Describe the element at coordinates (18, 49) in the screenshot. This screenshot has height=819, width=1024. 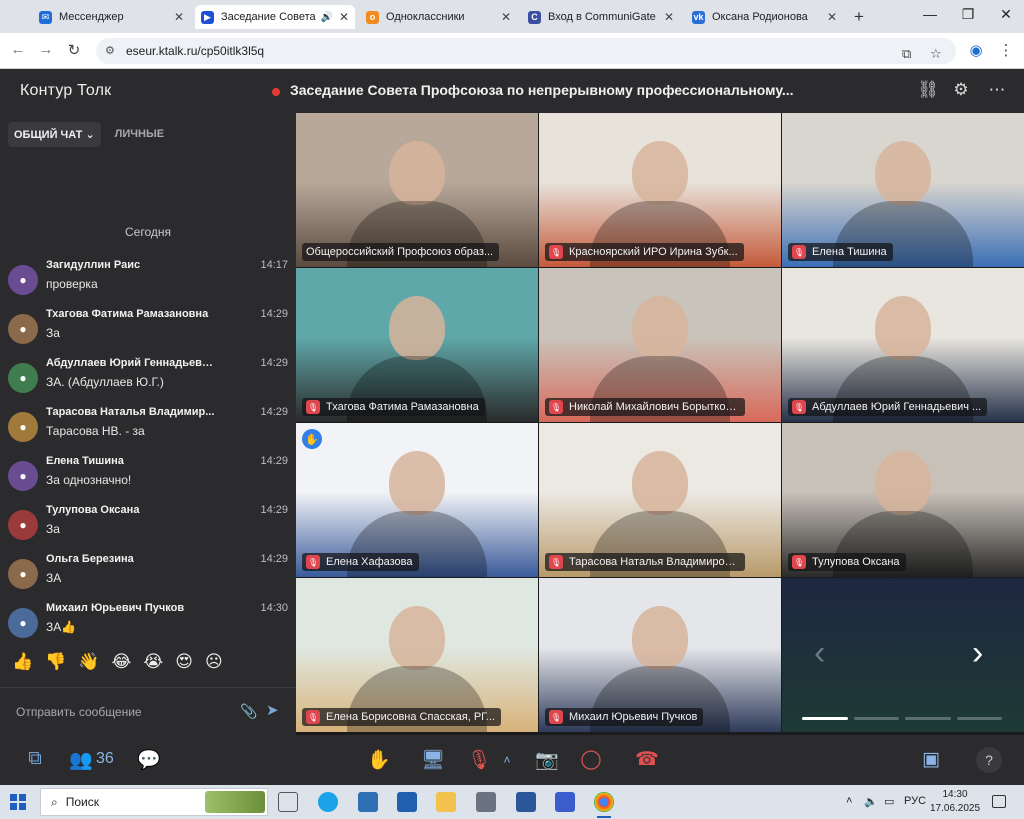
I see `back-icon: ←` at that location.